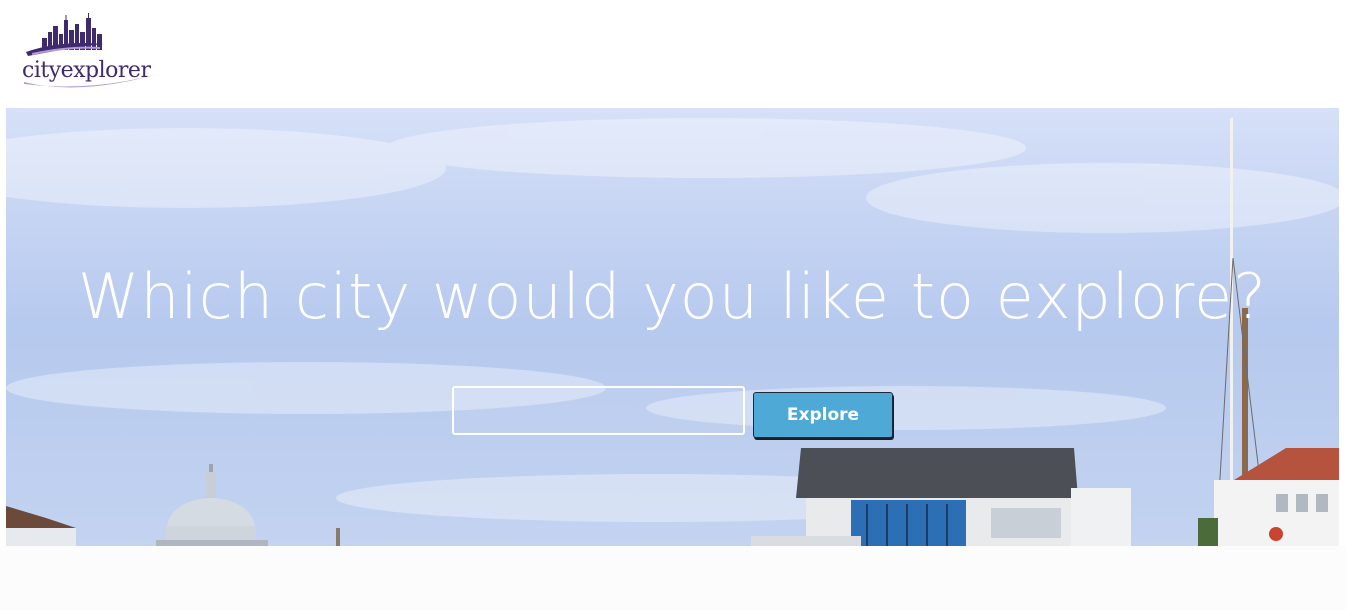  What do you see at coordinates (672, 296) in the screenshot?
I see `hero-title: Which city would you like to explore?` at bounding box center [672, 296].